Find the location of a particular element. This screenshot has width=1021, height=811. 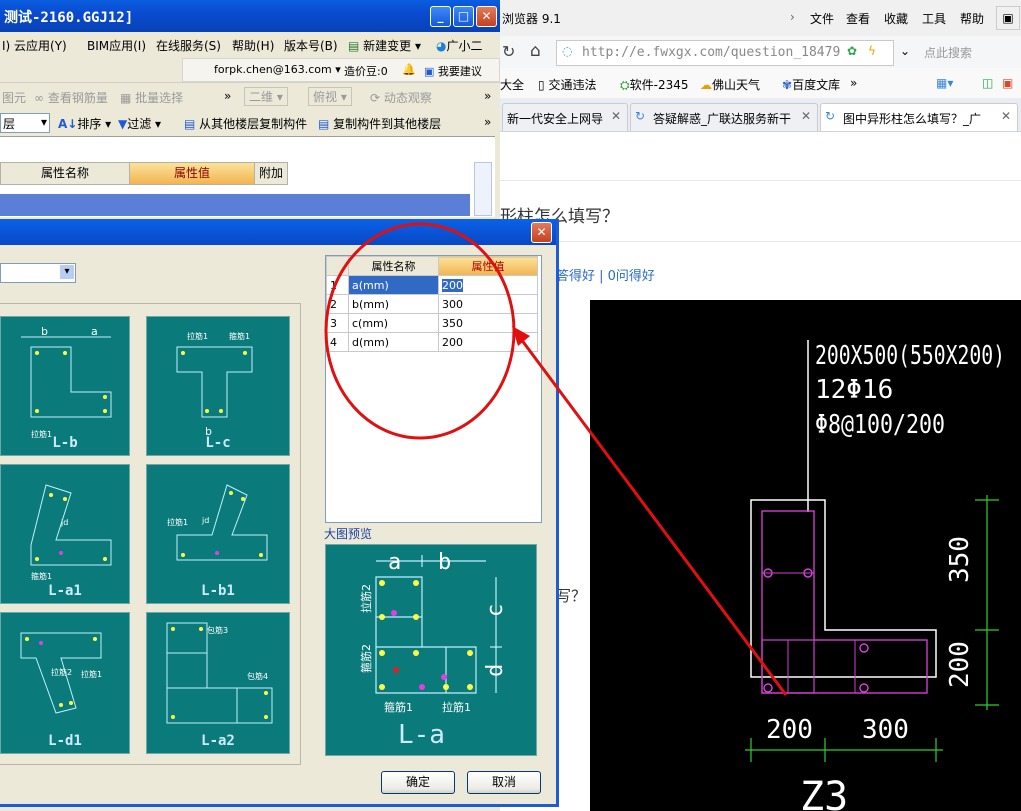

account-bar: forpk.chen@163.com ▾ 造价豆:0 🔔 ▣ 我要建议 is located at coordinates (250, 69).